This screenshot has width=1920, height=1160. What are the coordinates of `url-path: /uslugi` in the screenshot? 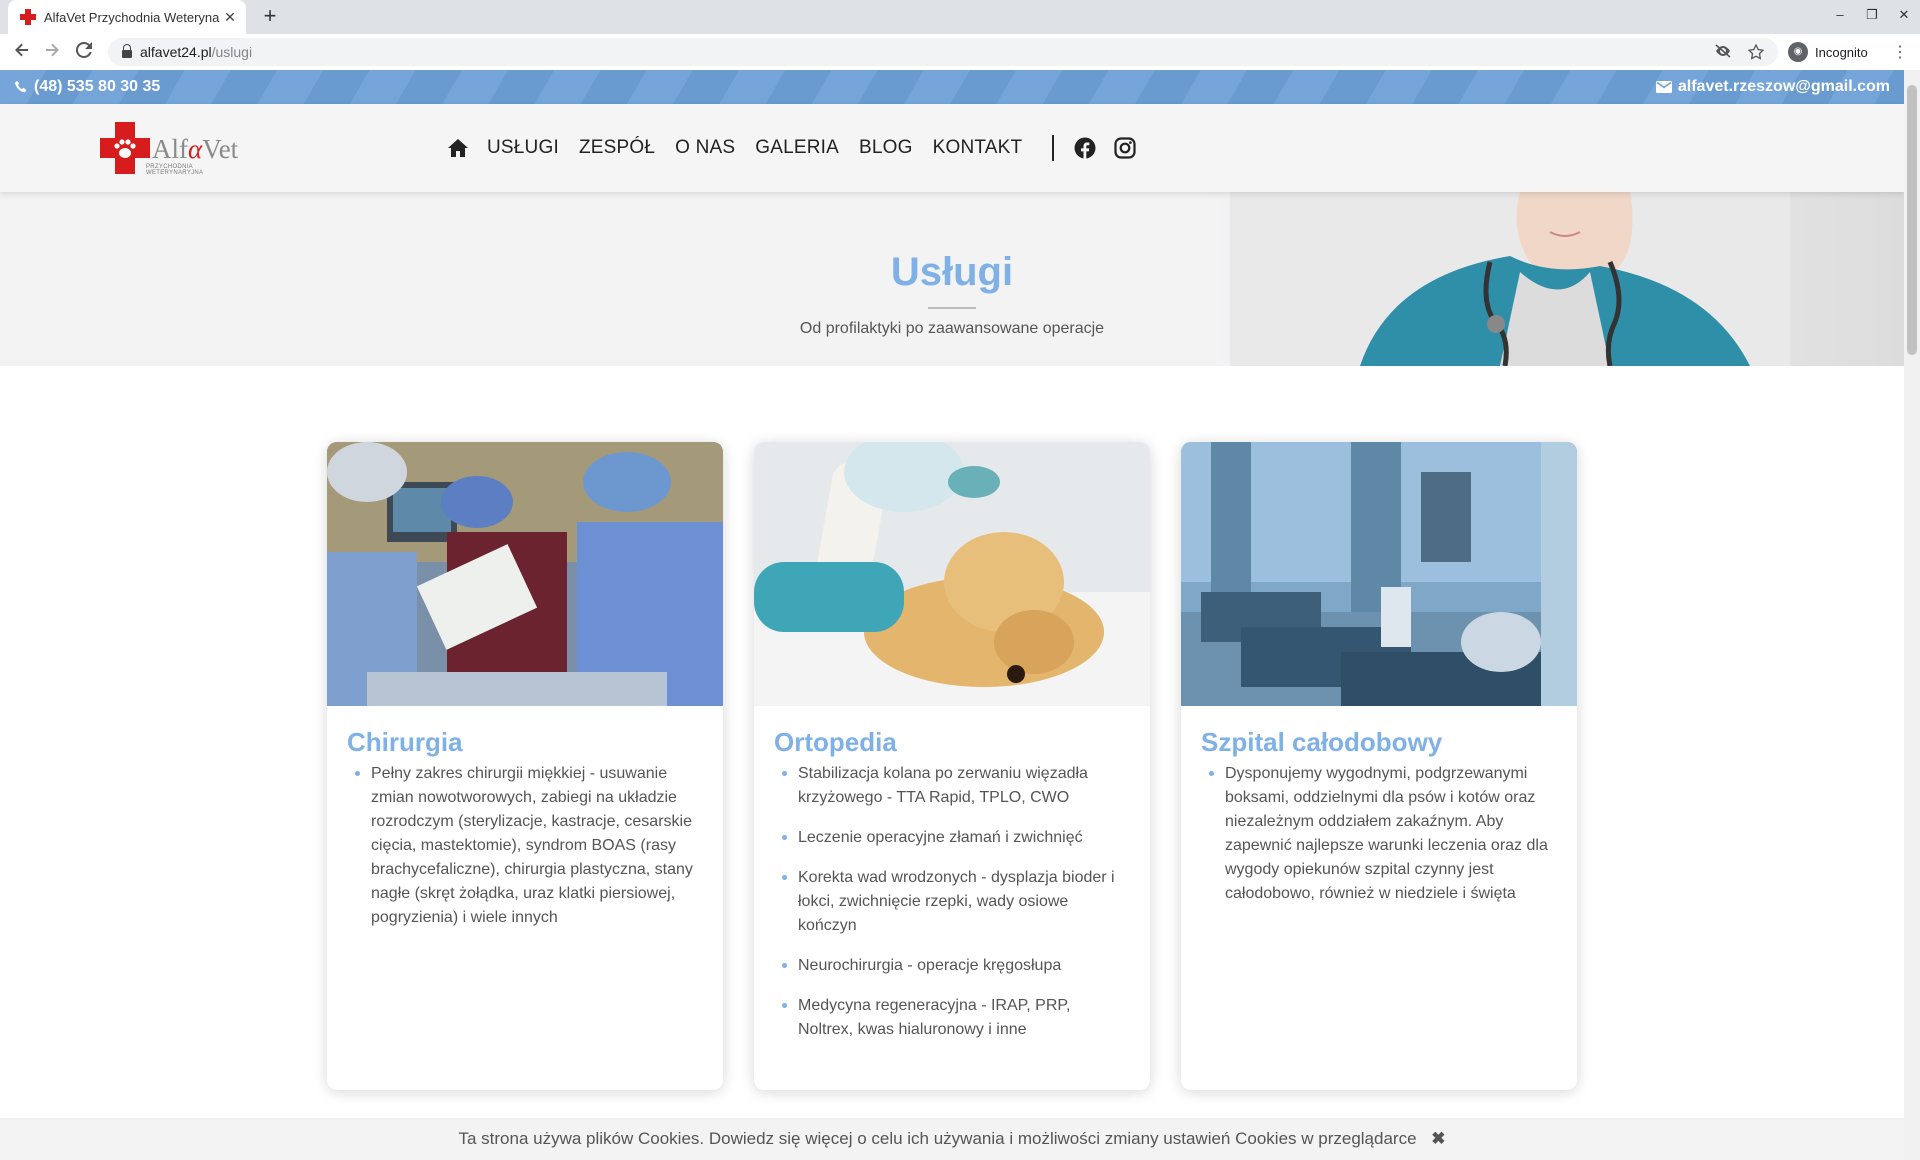 It's located at (232, 52).